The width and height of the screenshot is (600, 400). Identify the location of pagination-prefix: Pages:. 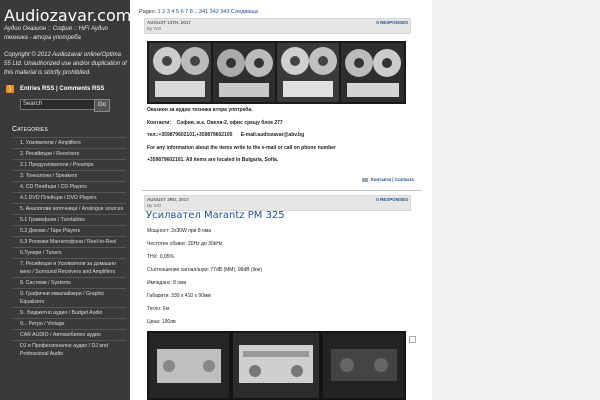
(148, 12).